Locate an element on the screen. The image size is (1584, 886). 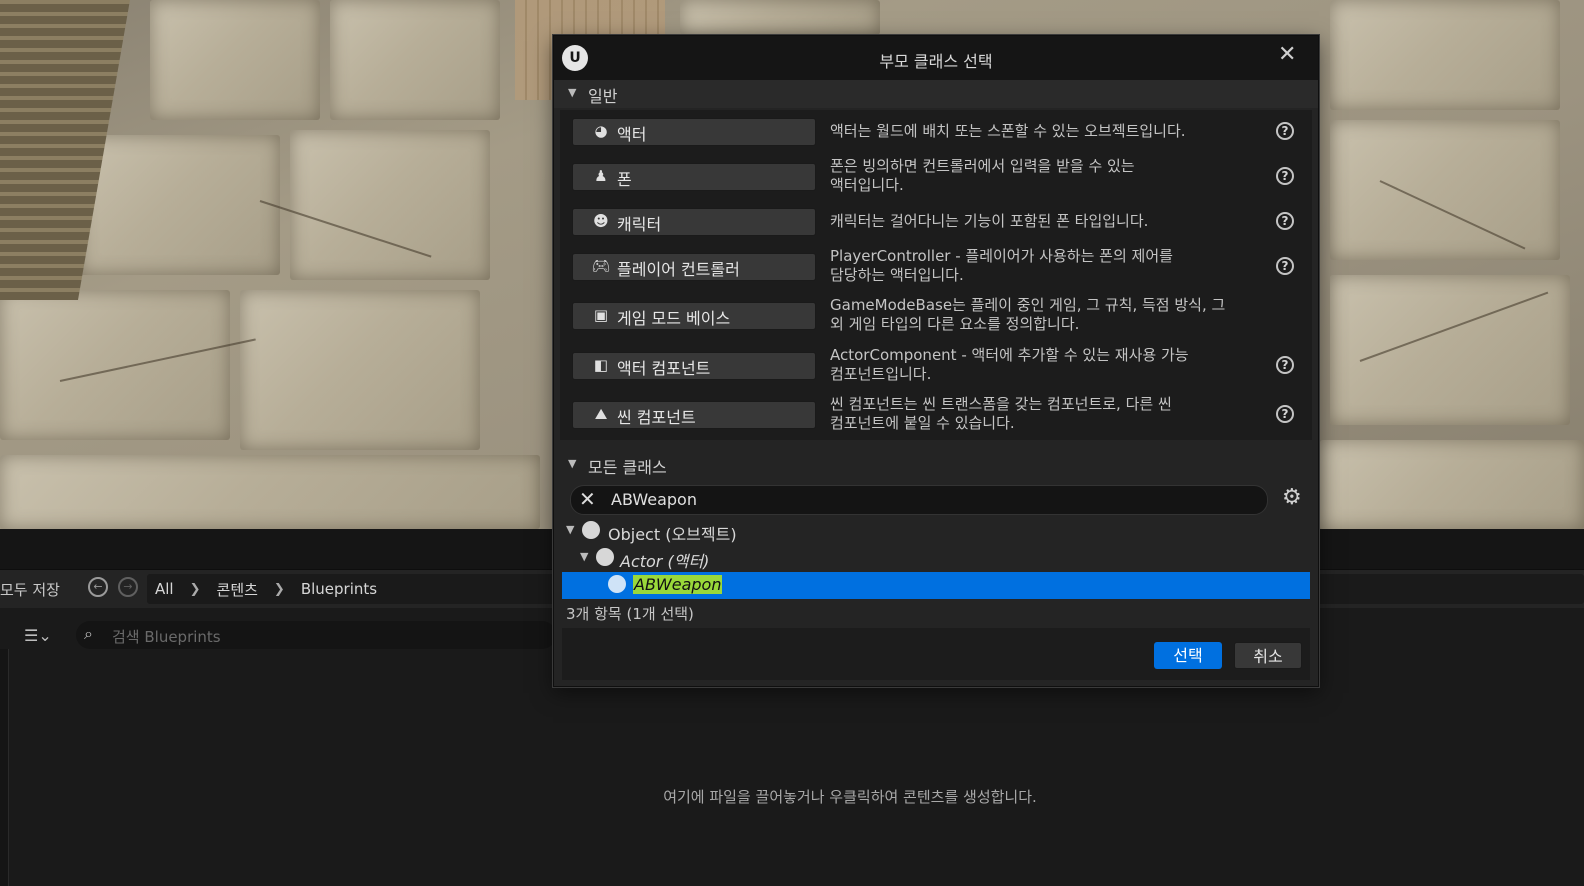
scene-component-class-button: ⛰ 씬 컴포넌트 is located at coordinates (694, 415).